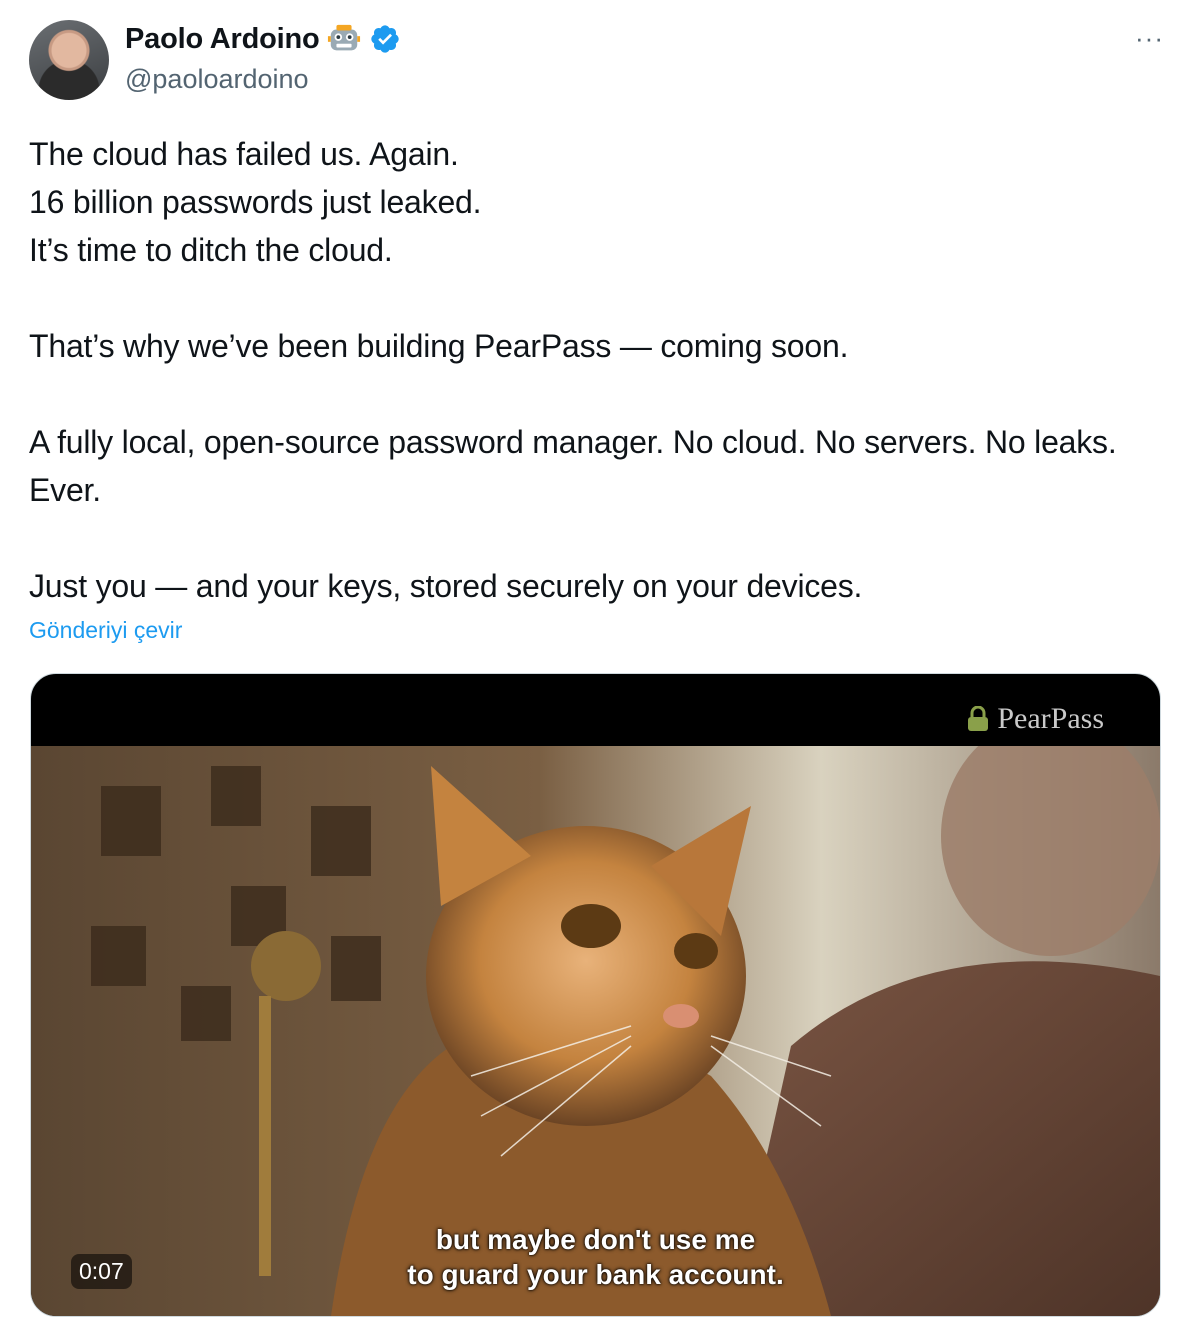  What do you see at coordinates (344, 37) in the screenshot?
I see `robot-icon` at bounding box center [344, 37].